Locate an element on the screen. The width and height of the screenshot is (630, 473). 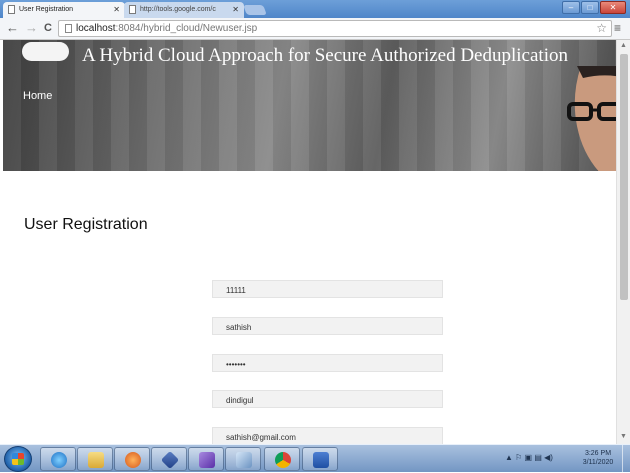
clock-time: 3:26 PM is located at coordinates (598, 453).